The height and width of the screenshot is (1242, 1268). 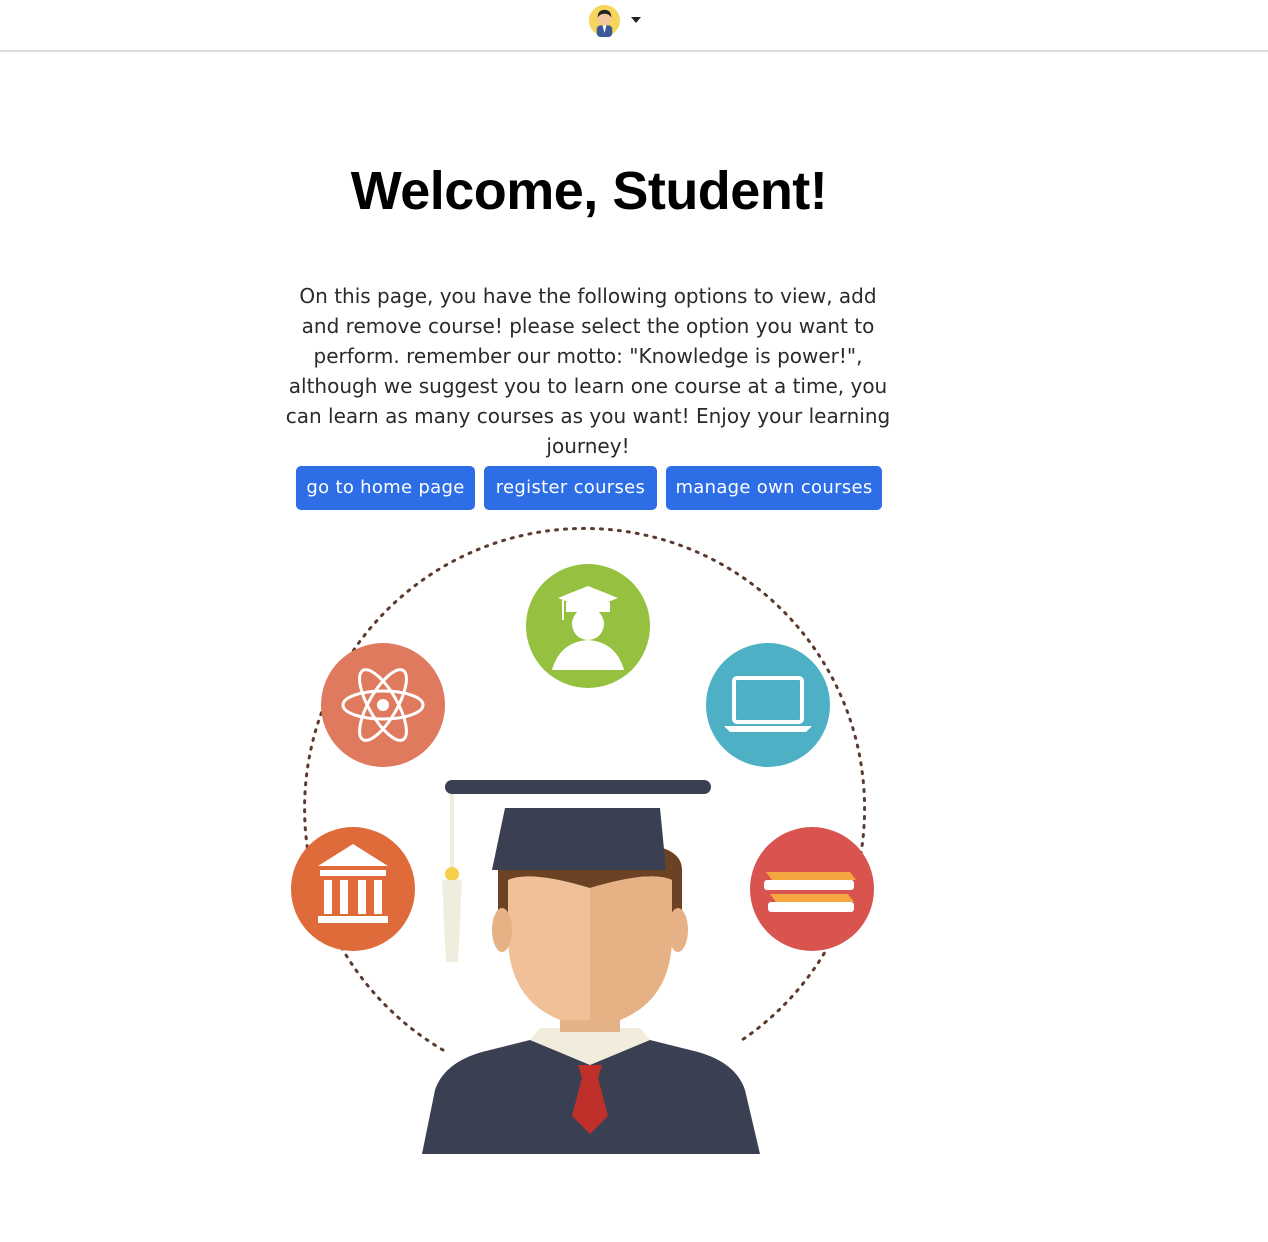 What do you see at coordinates (589, 191) in the screenshot?
I see `page-title: Welcome, Student!` at bounding box center [589, 191].